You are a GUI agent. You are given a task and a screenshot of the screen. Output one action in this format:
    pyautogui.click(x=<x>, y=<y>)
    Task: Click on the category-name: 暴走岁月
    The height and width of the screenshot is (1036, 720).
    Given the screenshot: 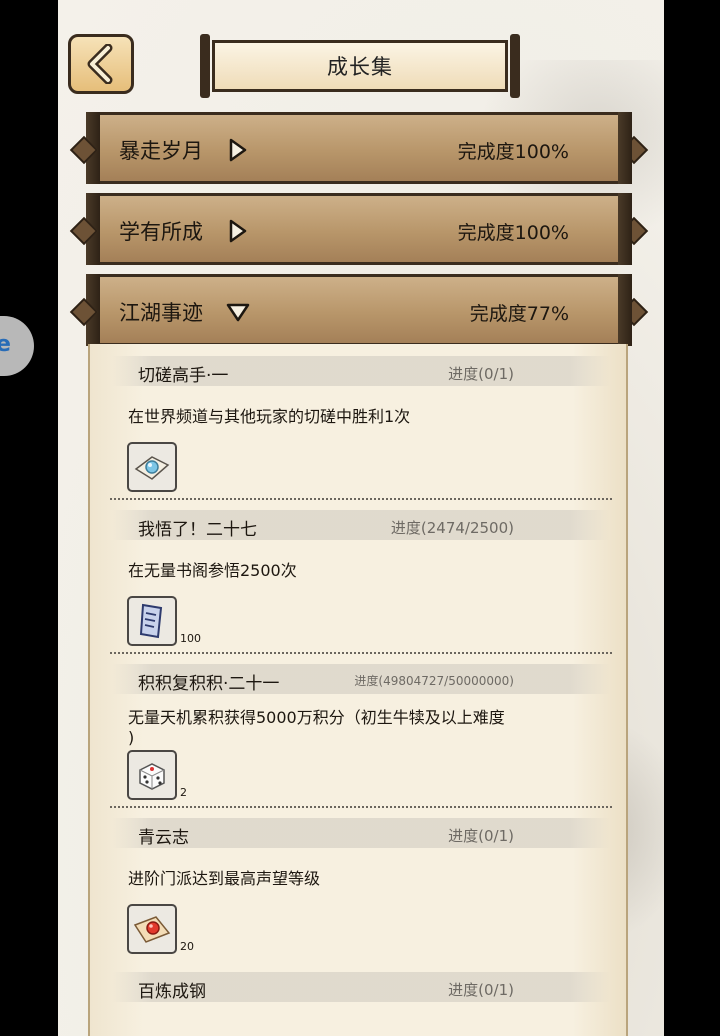 What is the action you would take?
    pyautogui.click(x=161, y=151)
    